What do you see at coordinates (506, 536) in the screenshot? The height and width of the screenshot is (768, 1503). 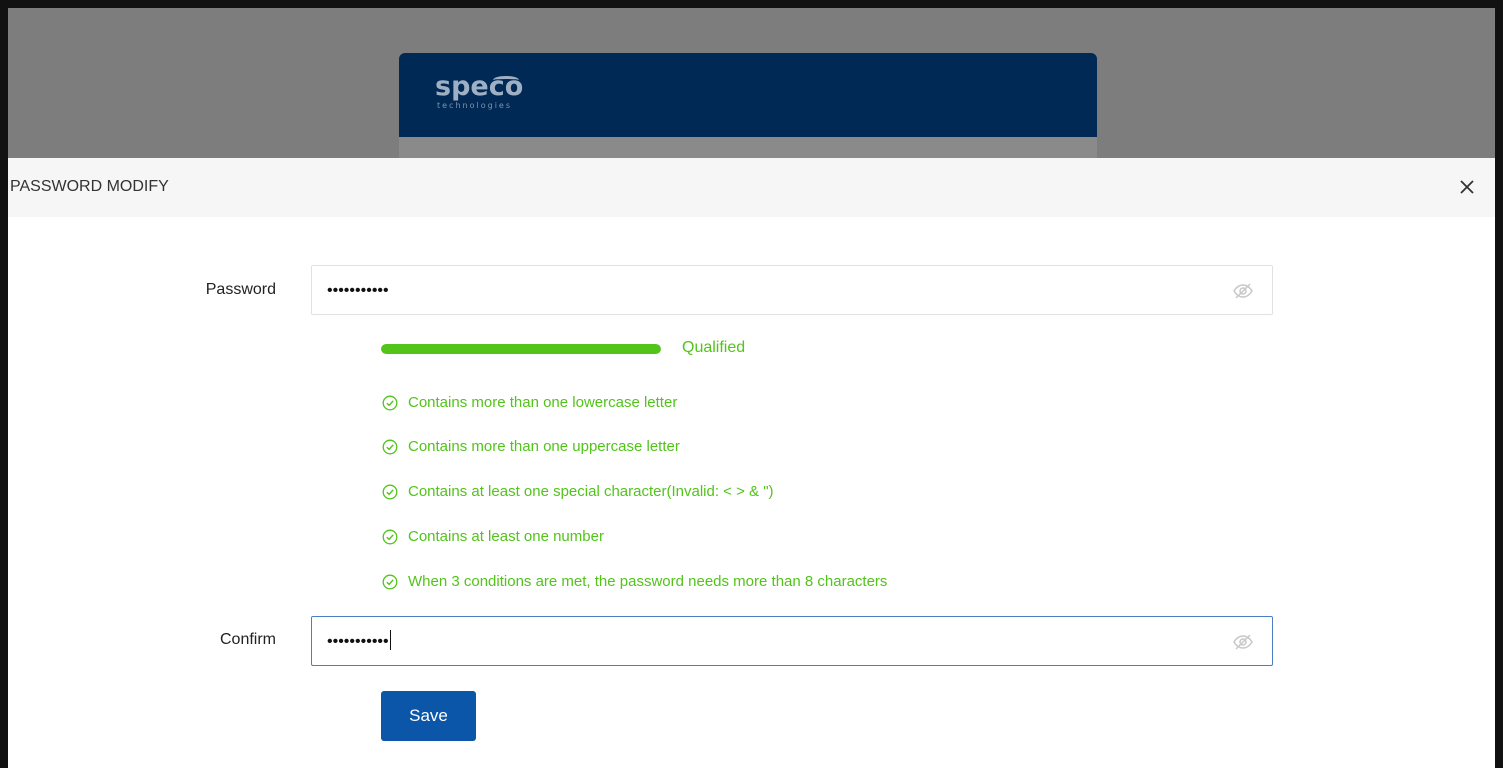 I see `rule-text: Contains at least one number` at bounding box center [506, 536].